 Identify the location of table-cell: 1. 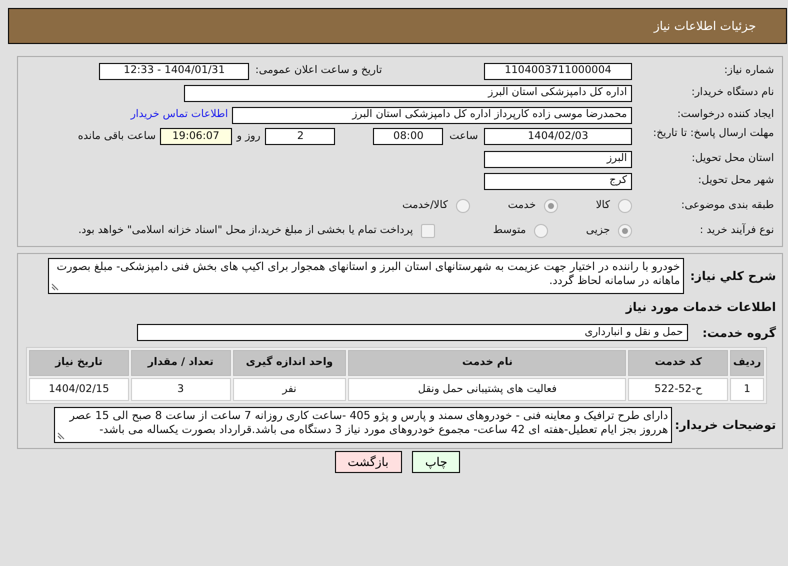
(747, 390).